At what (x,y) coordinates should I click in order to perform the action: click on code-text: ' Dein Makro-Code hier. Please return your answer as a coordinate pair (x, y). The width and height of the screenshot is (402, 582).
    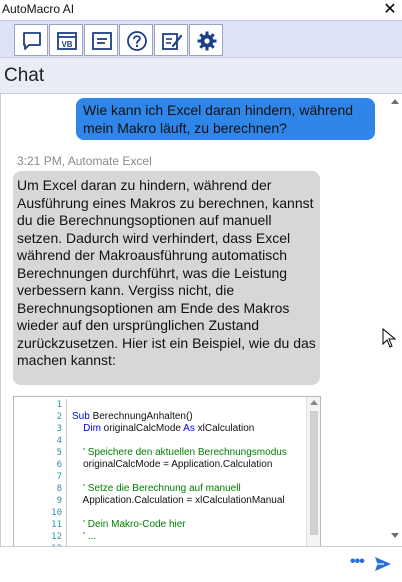
    Looking at the image, I should click on (129, 524).